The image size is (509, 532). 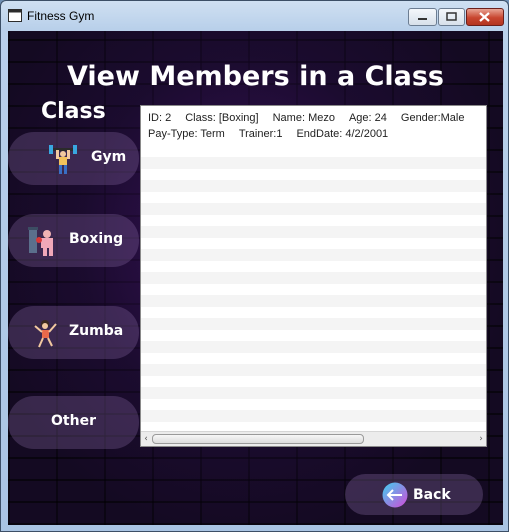 I want to click on boxing-class-button: Boxing, so click(x=73, y=240).